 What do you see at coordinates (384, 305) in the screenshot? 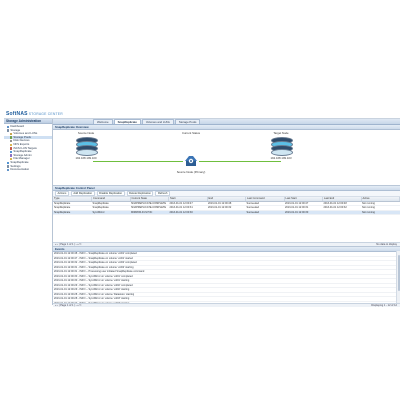
I see `events-summary: Displaying 1 - 12 of 12` at bounding box center [384, 305].